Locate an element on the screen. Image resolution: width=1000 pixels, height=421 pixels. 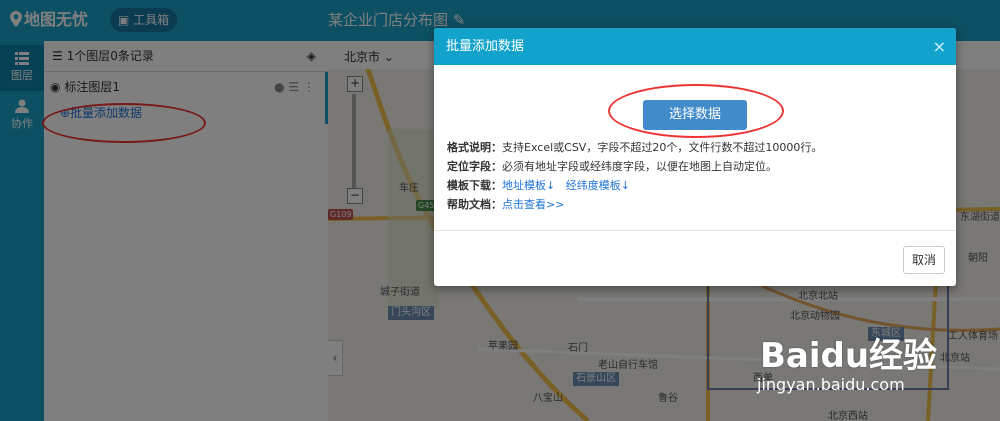
locate-label: 定位字段： is located at coordinates (474, 166).